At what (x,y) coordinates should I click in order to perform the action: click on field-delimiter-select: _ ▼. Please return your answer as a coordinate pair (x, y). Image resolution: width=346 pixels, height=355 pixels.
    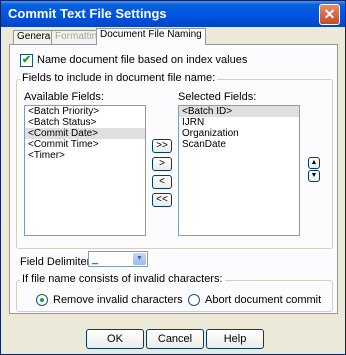
    Looking at the image, I should click on (118, 259).